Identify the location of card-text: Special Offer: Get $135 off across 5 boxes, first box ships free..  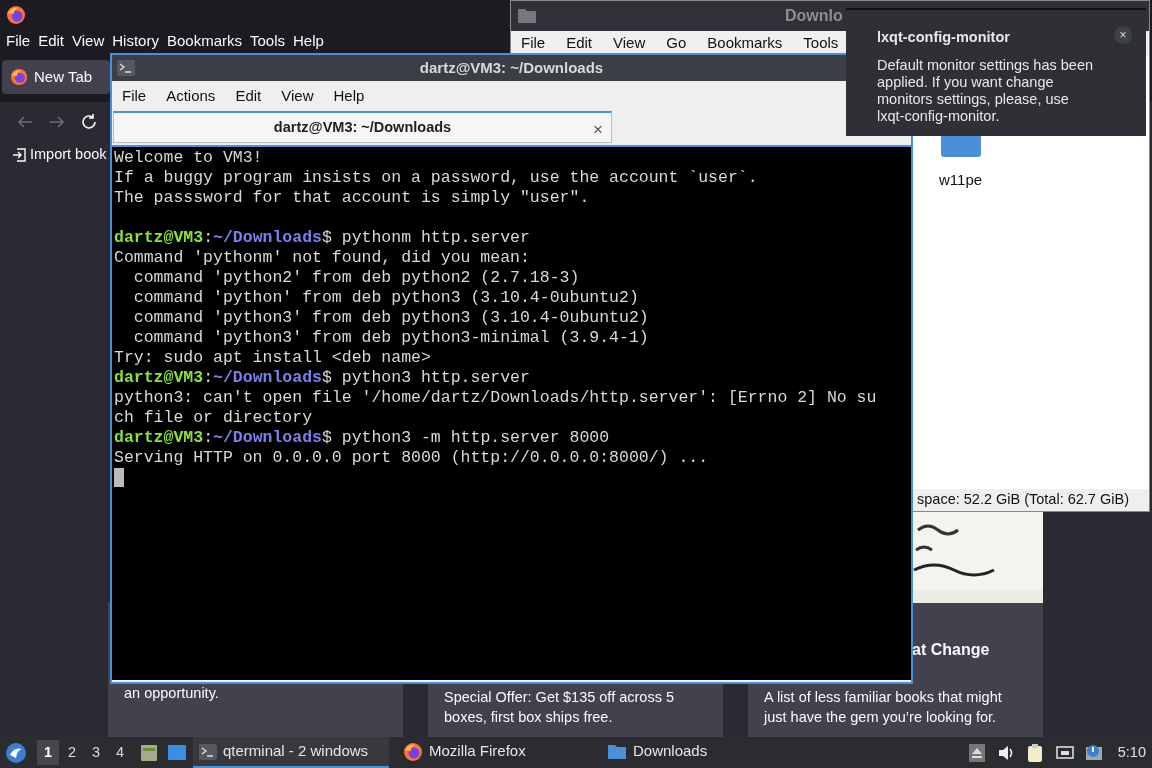
(559, 707).